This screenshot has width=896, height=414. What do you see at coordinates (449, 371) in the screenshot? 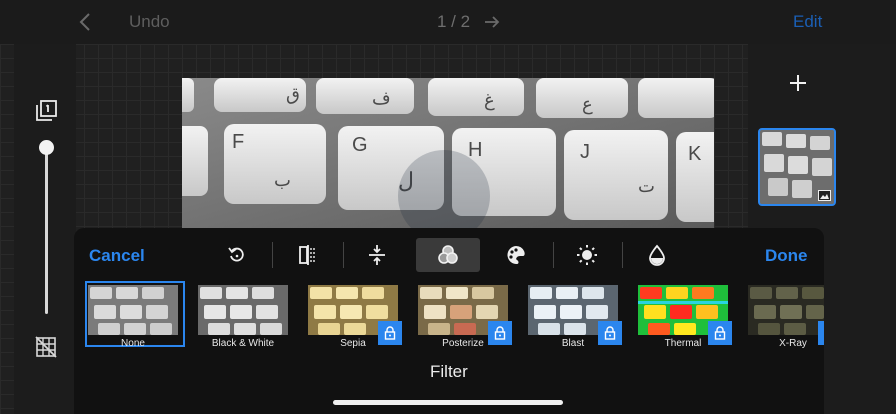
I see `panel-title: Filter` at bounding box center [449, 371].